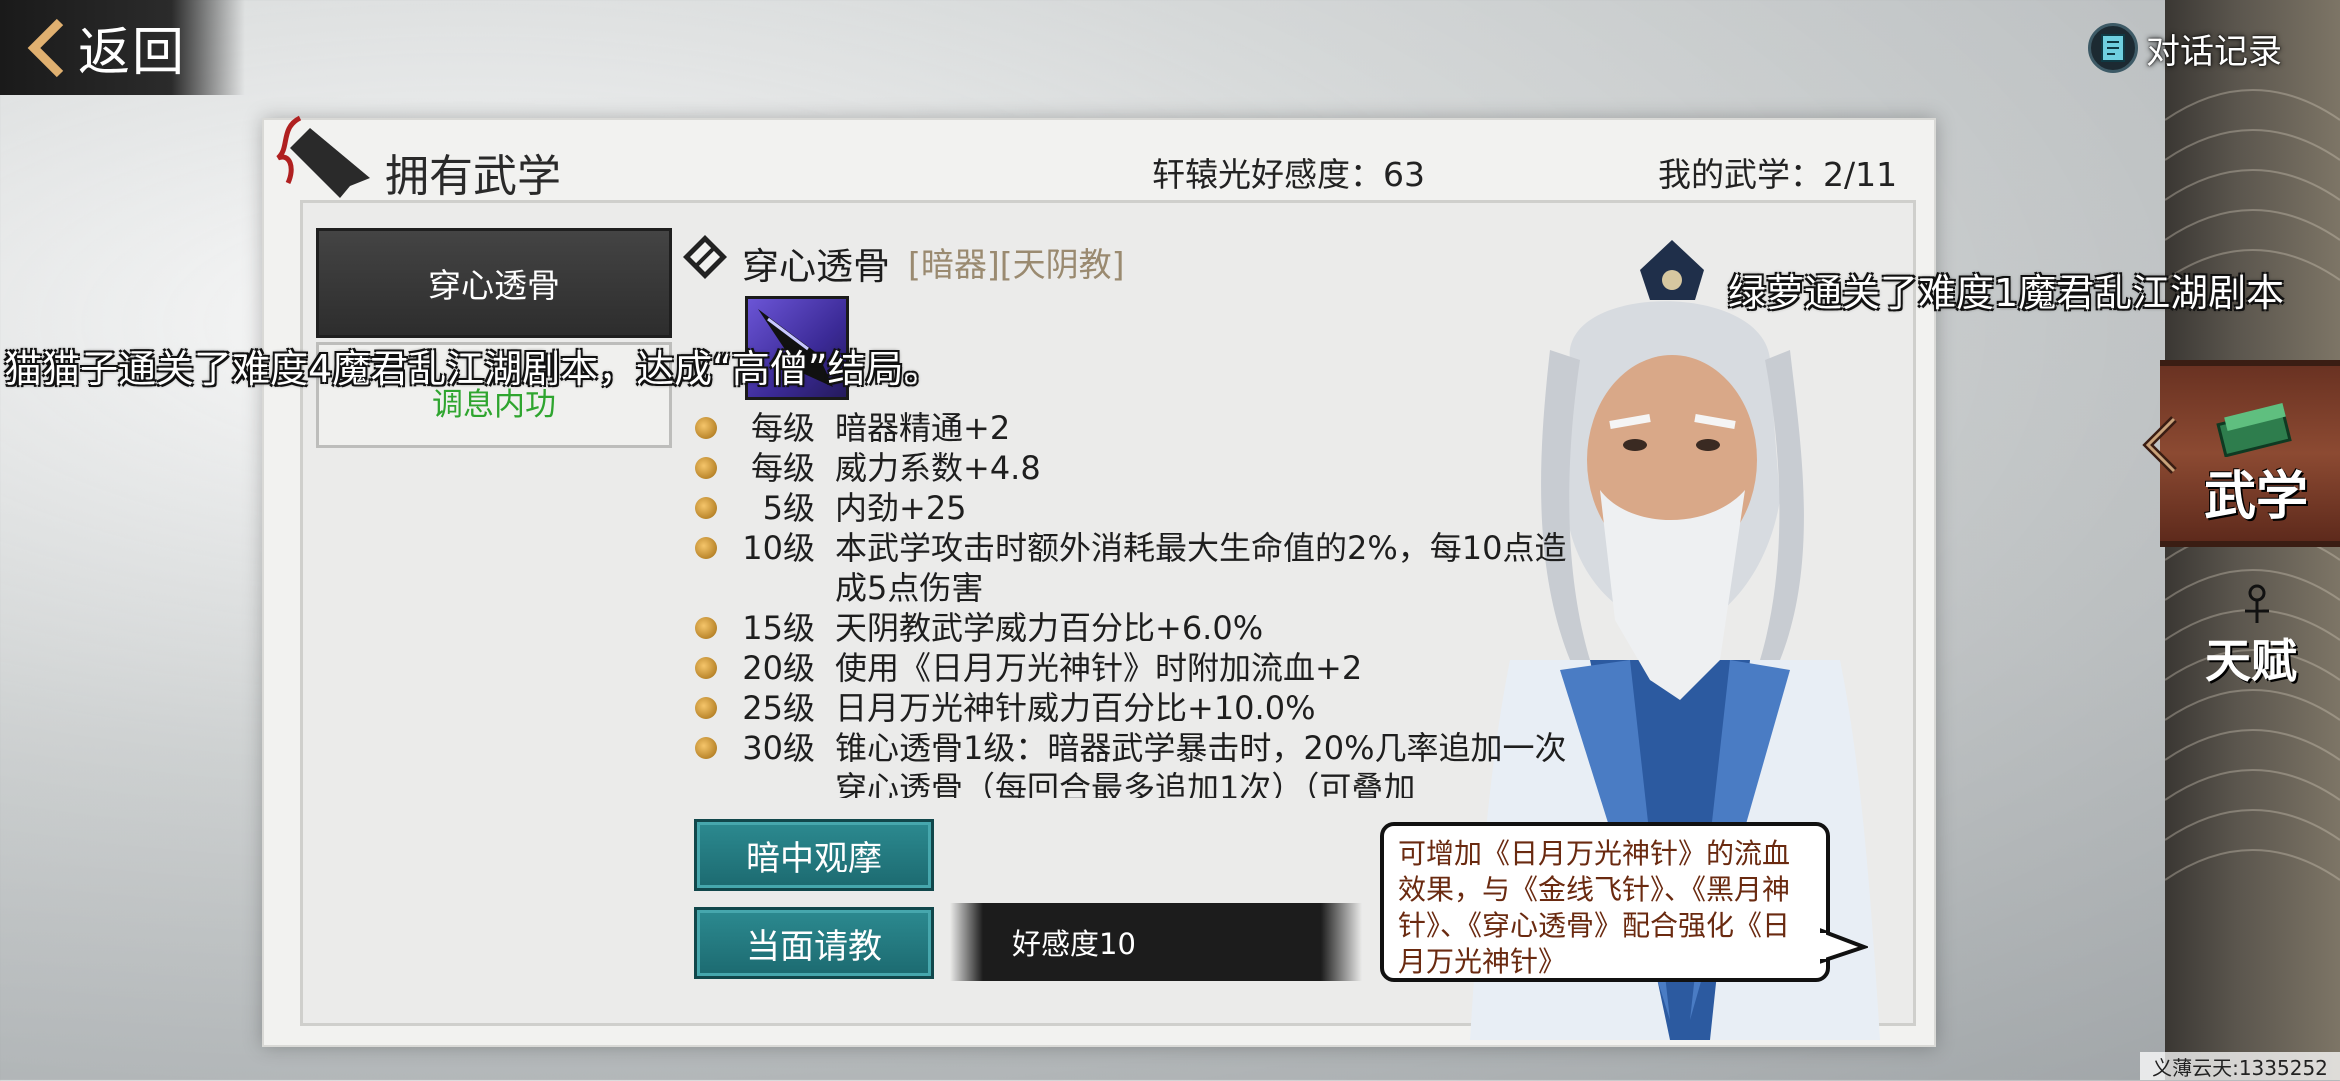 The image size is (2340, 1081). I want to click on skill-type-icon, so click(705, 257).